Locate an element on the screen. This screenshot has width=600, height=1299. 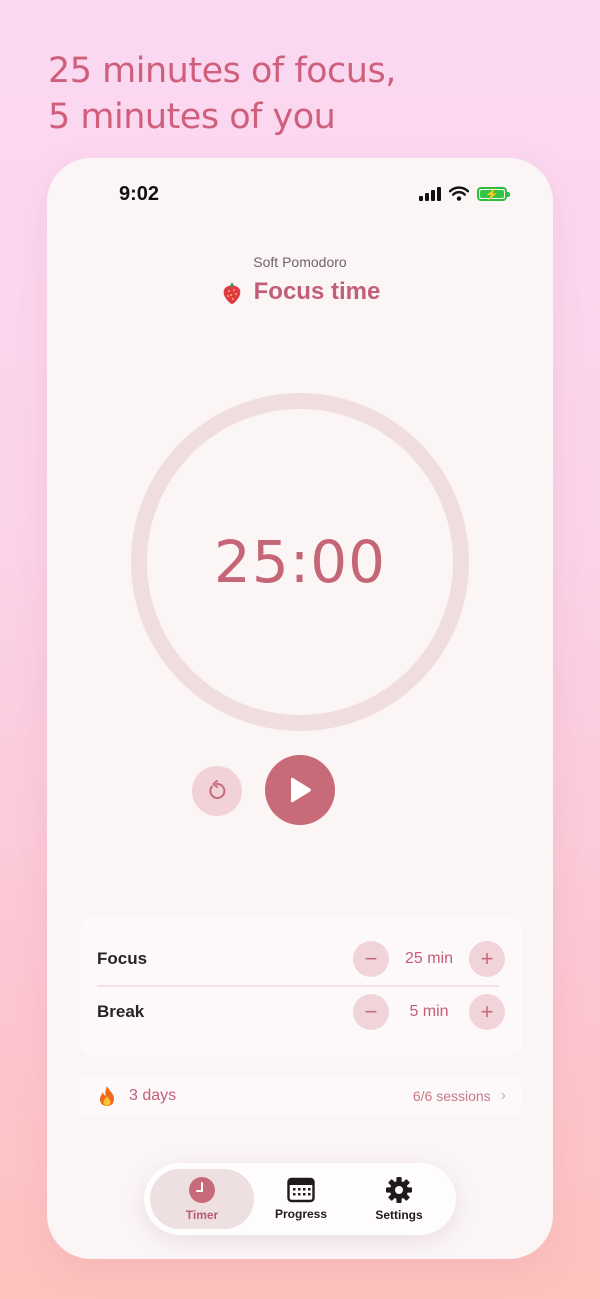
break-increase-button: + is located at coordinates (487, 1012).